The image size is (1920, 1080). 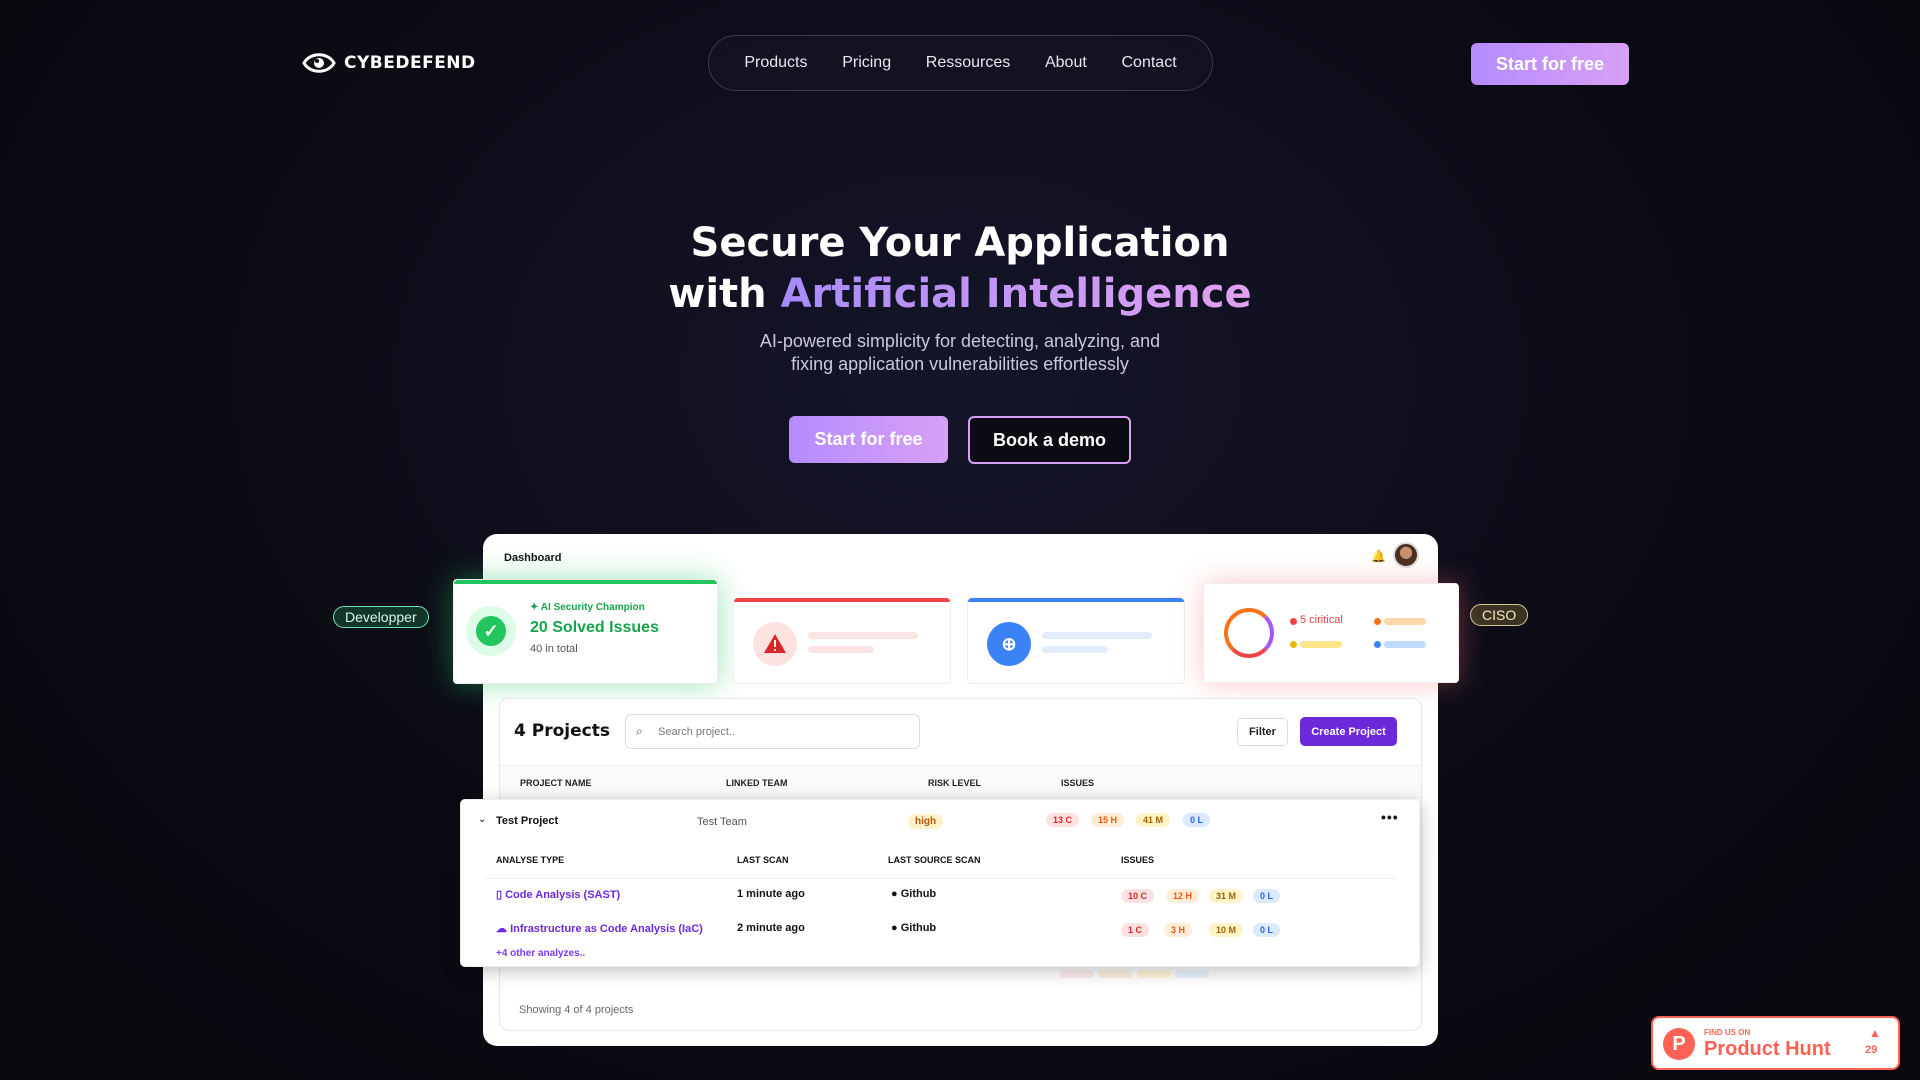 I want to click on issue-pill-medium: 10 M, so click(x=1226, y=930).